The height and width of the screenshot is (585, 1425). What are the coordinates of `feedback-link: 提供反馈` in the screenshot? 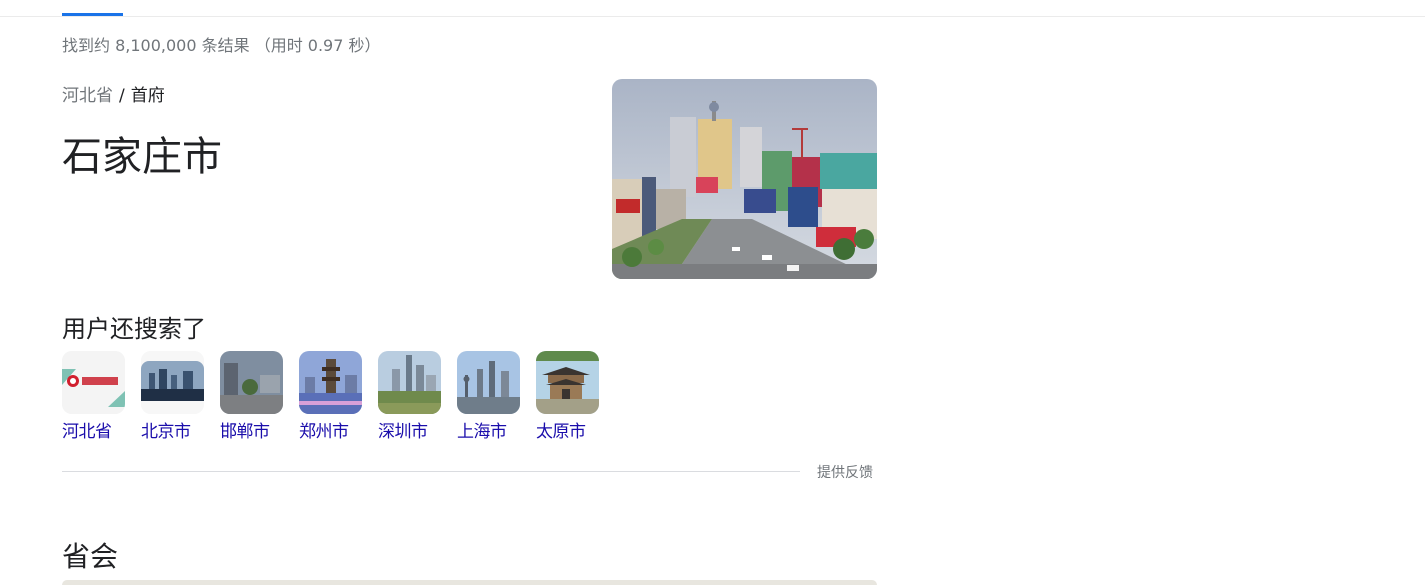 It's located at (845, 472).